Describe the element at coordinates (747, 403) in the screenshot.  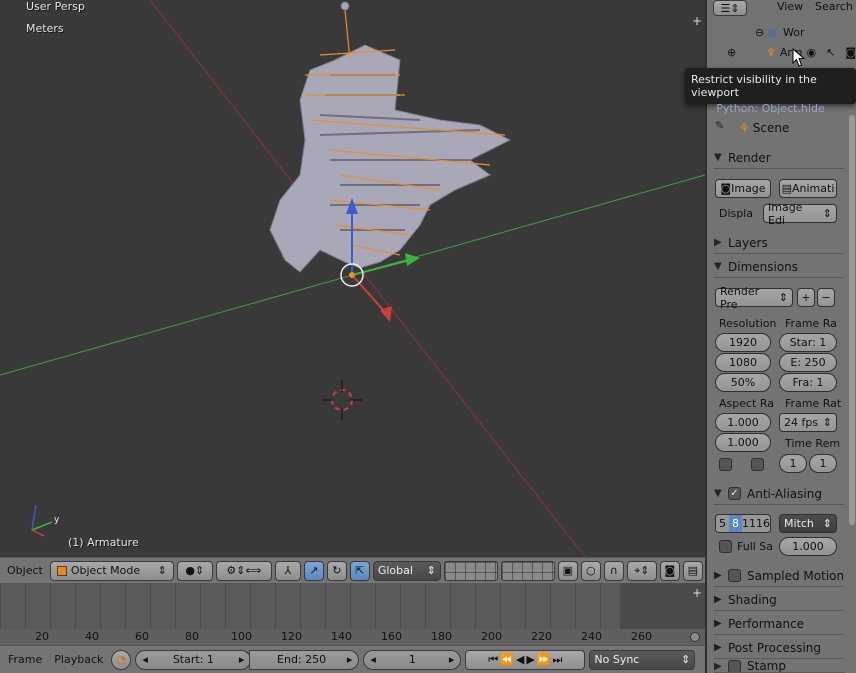
I see `aspect-ratio-label: Aspect Ra` at that location.